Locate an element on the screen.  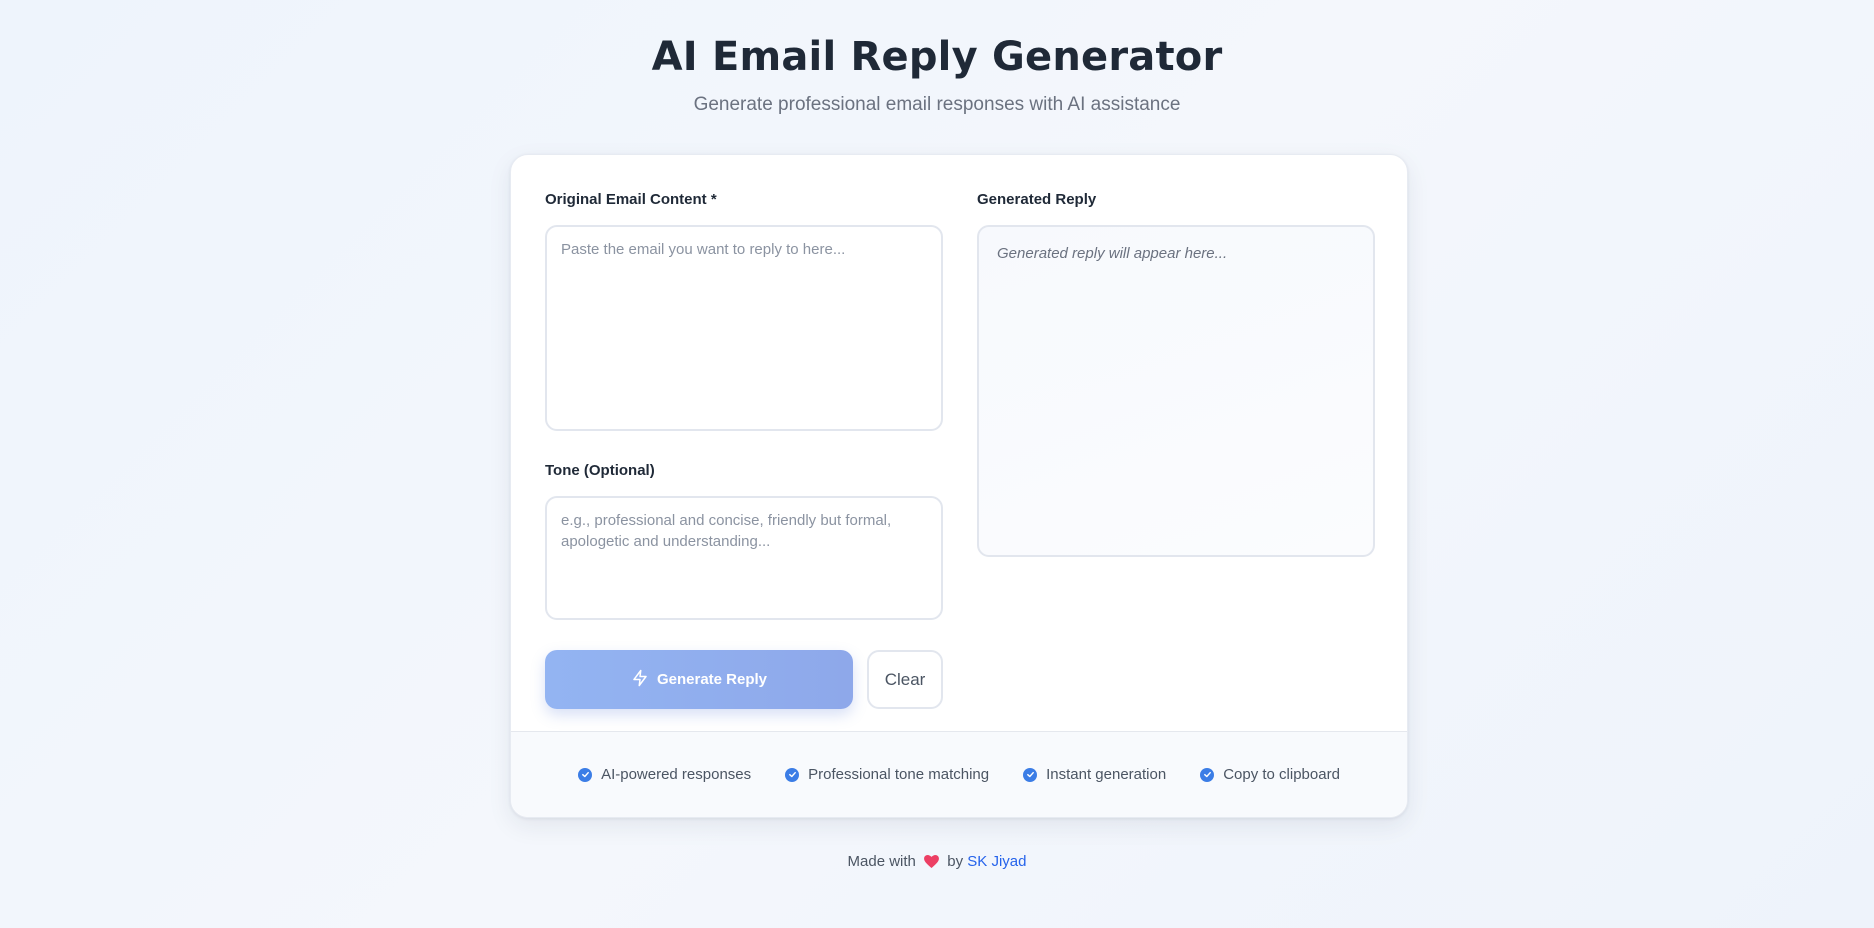
feature-item: AI-powered responses is located at coordinates (664, 774).